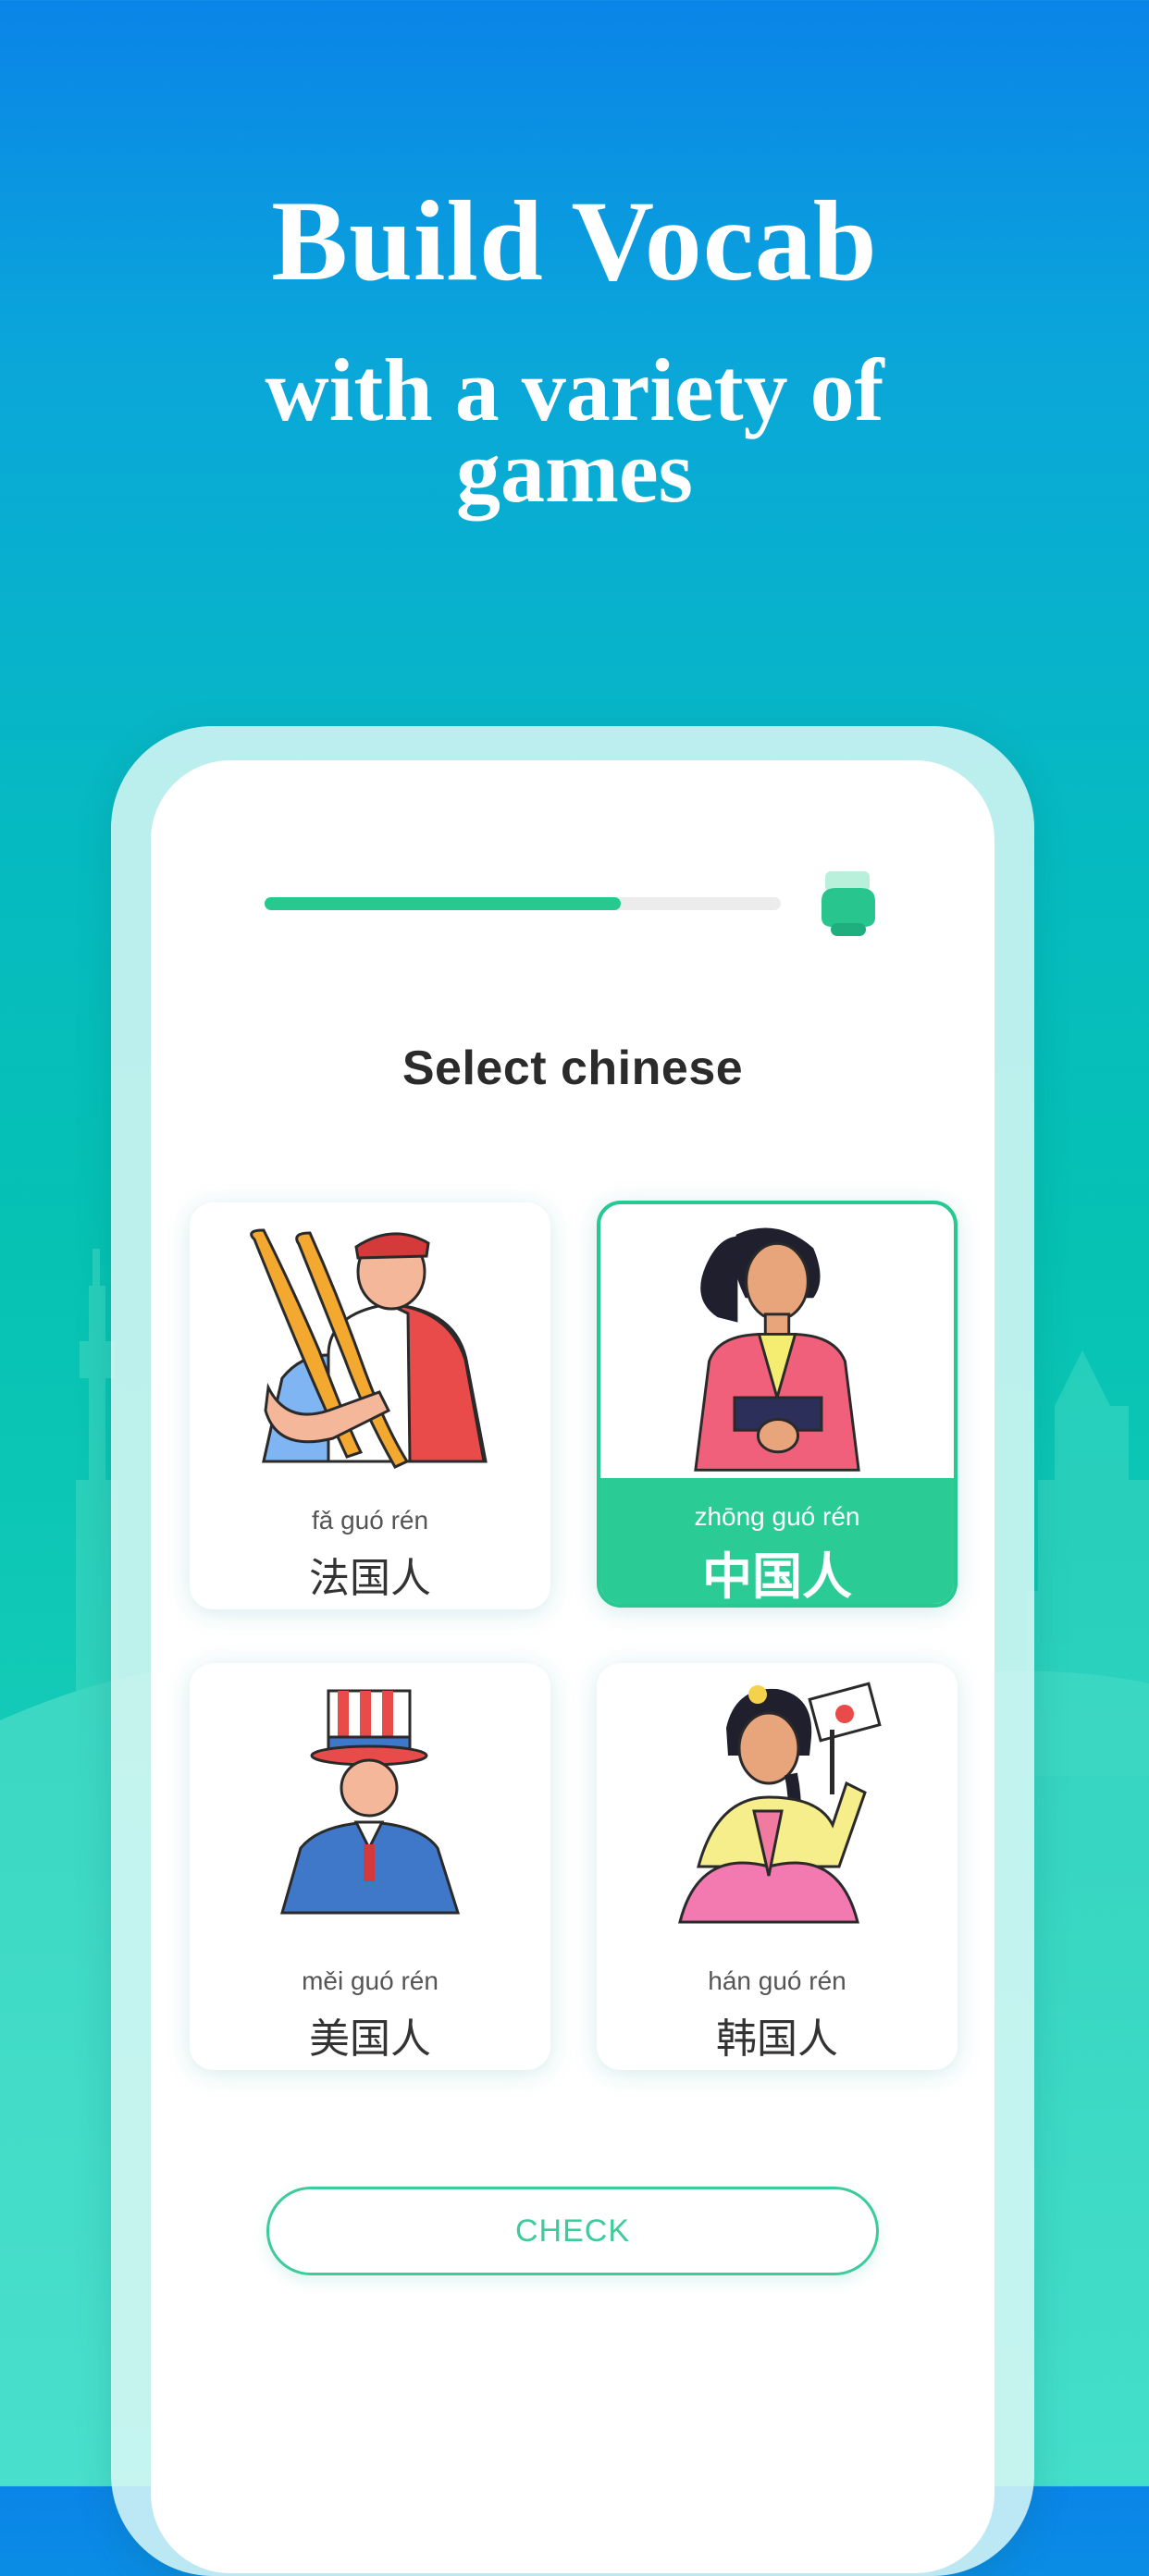 This screenshot has width=1149, height=2576. I want to click on american-man-illustration-icon, so click(371, 1802).